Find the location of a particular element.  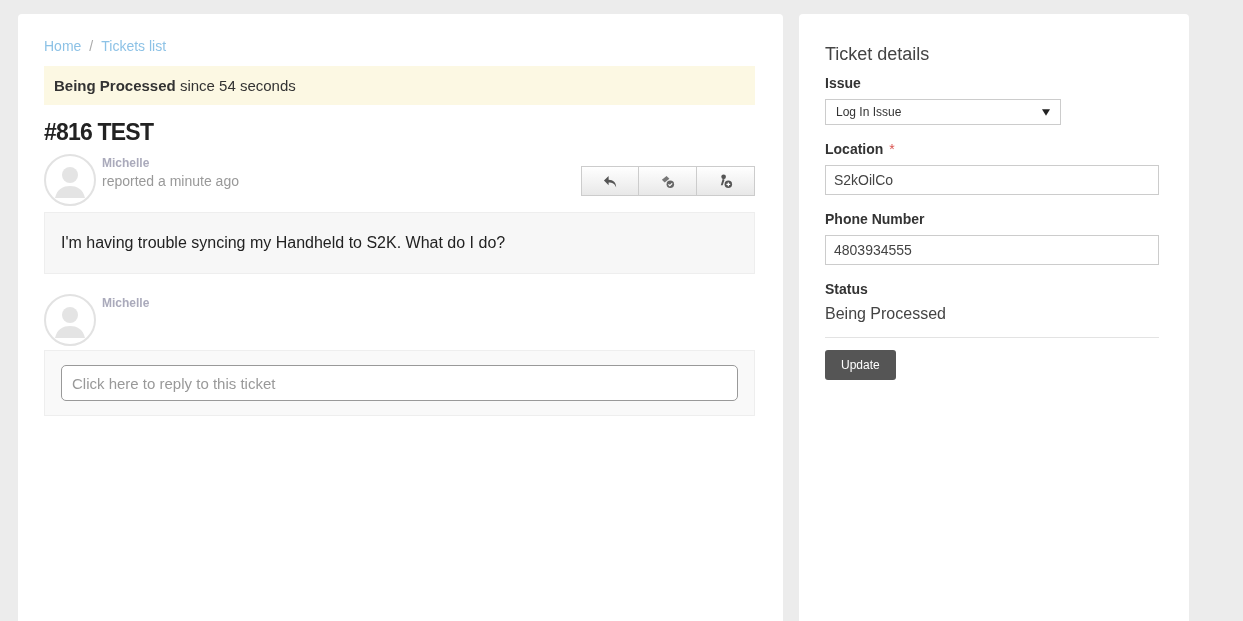

user-add-icon is located at coordinates (725, 181).